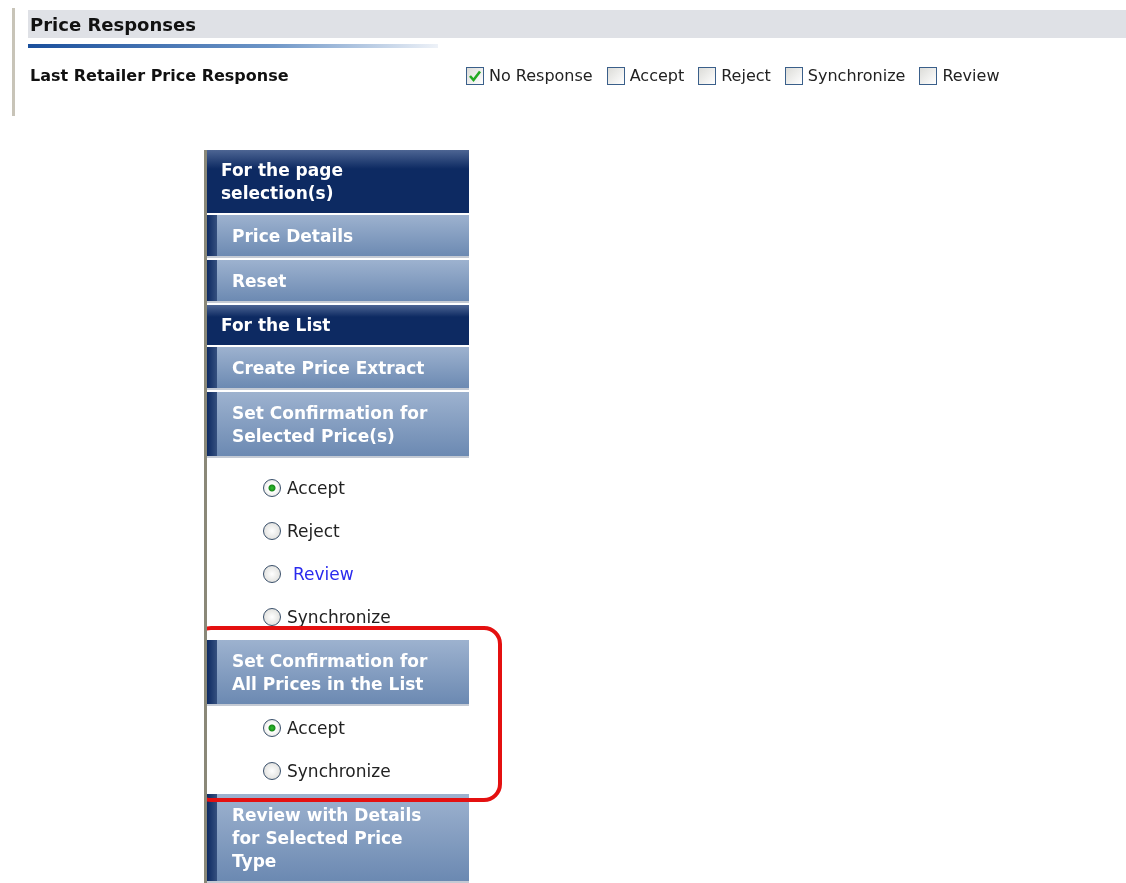 The width and height of the screenshot is (1126, 883). Describe the element at coordinates (160, 75) in the screenshot. I see `filter-label: Last Retailer Price Response` at that location.